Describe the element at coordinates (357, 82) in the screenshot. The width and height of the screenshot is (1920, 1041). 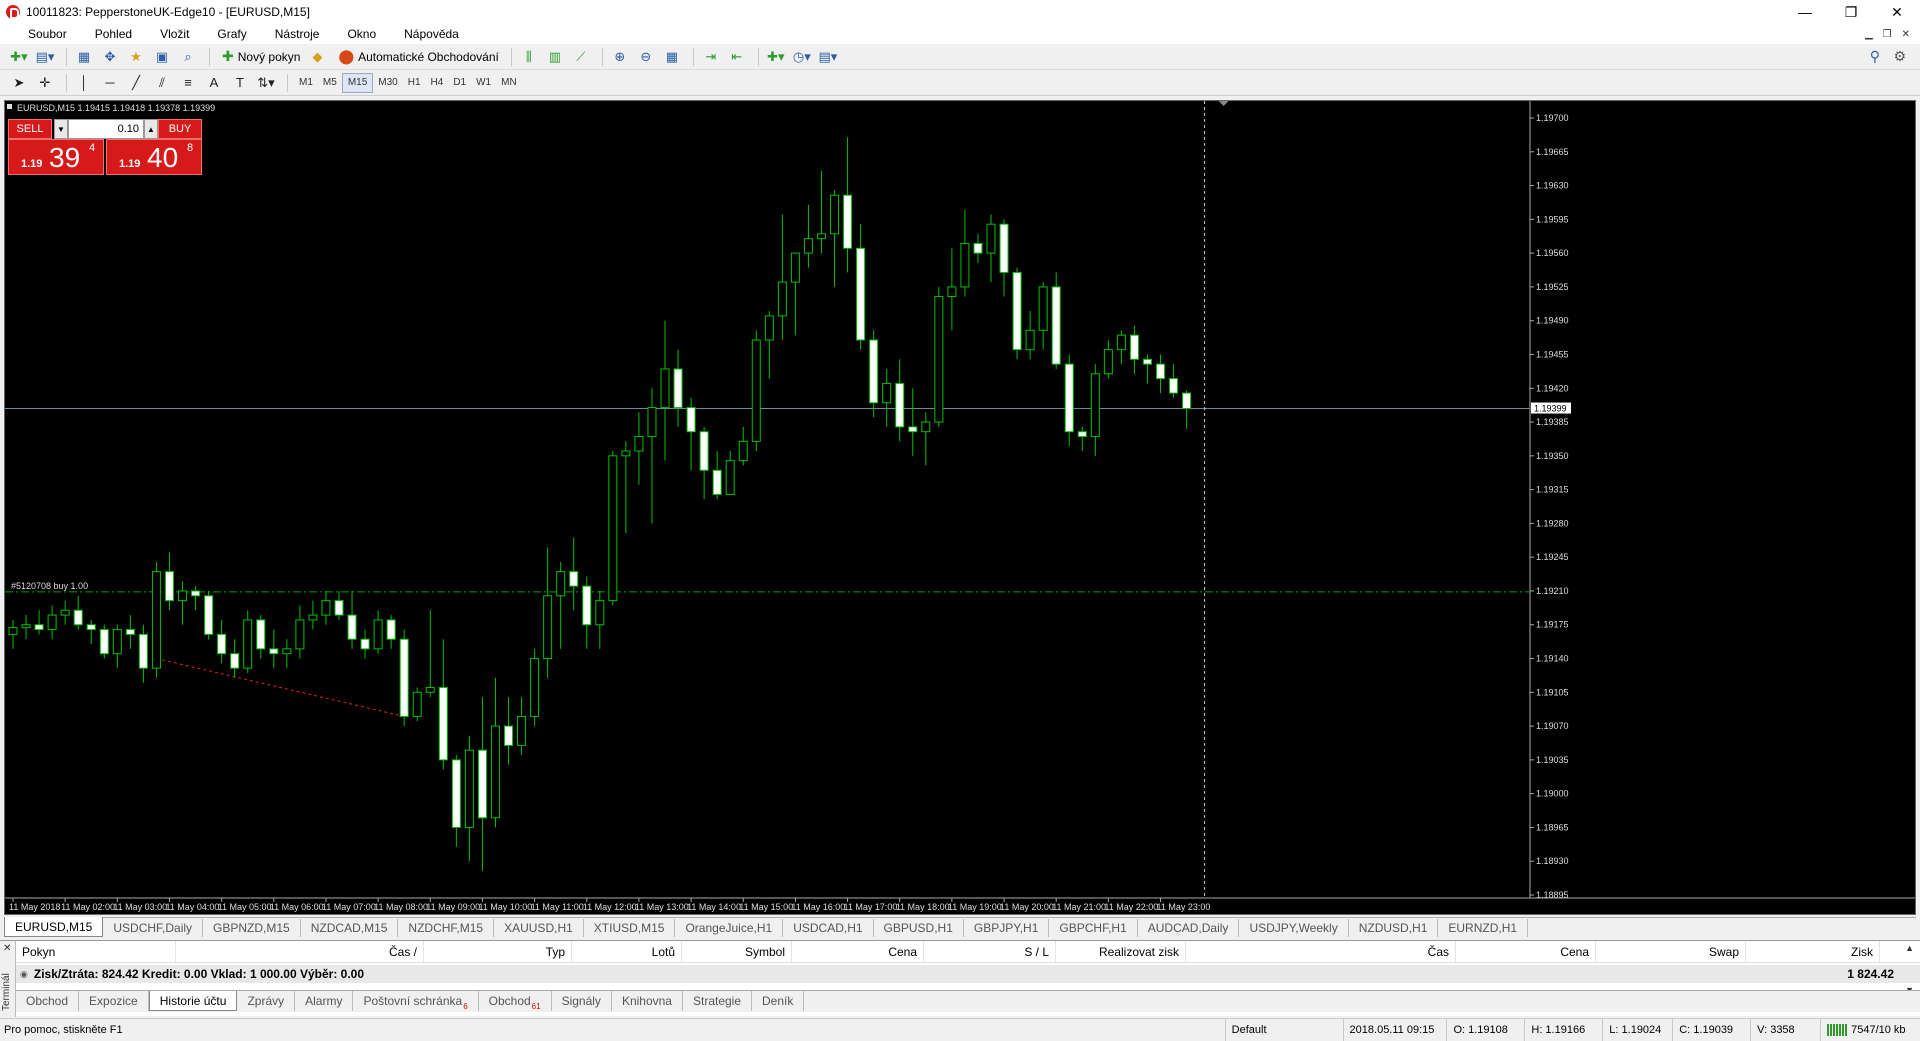
I see `timeframe-m15-button: M15` at that location.